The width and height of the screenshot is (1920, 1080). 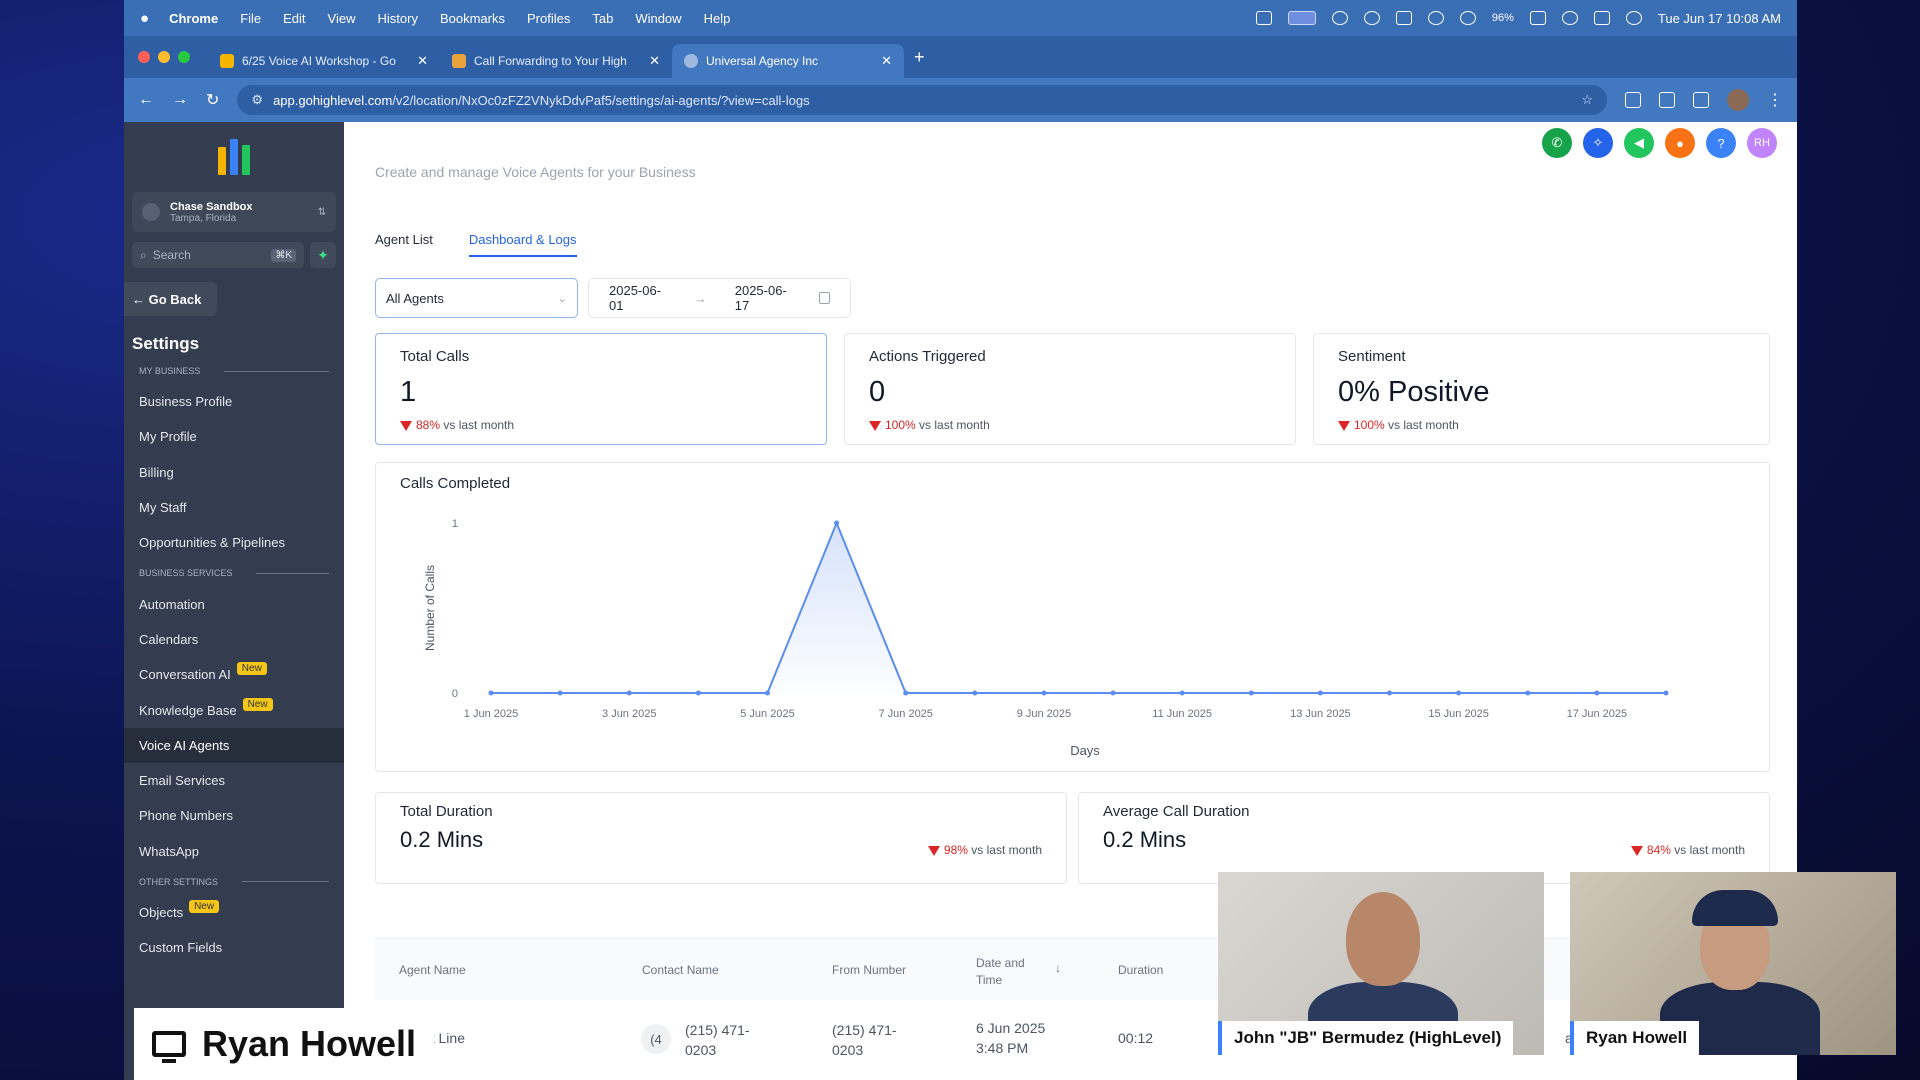 I want to click on sidebar-item-billing: Billing, so click(x=234, y=472).